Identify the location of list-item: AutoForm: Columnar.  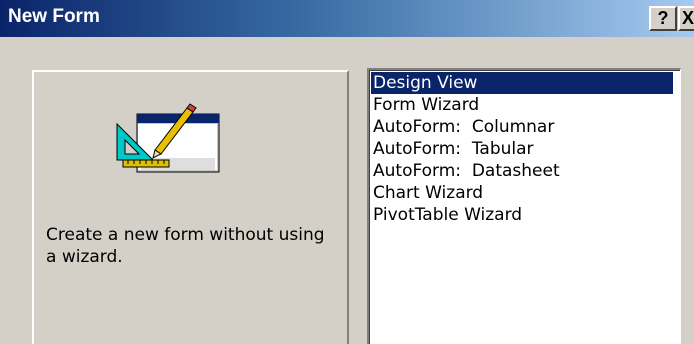
(522, 127).